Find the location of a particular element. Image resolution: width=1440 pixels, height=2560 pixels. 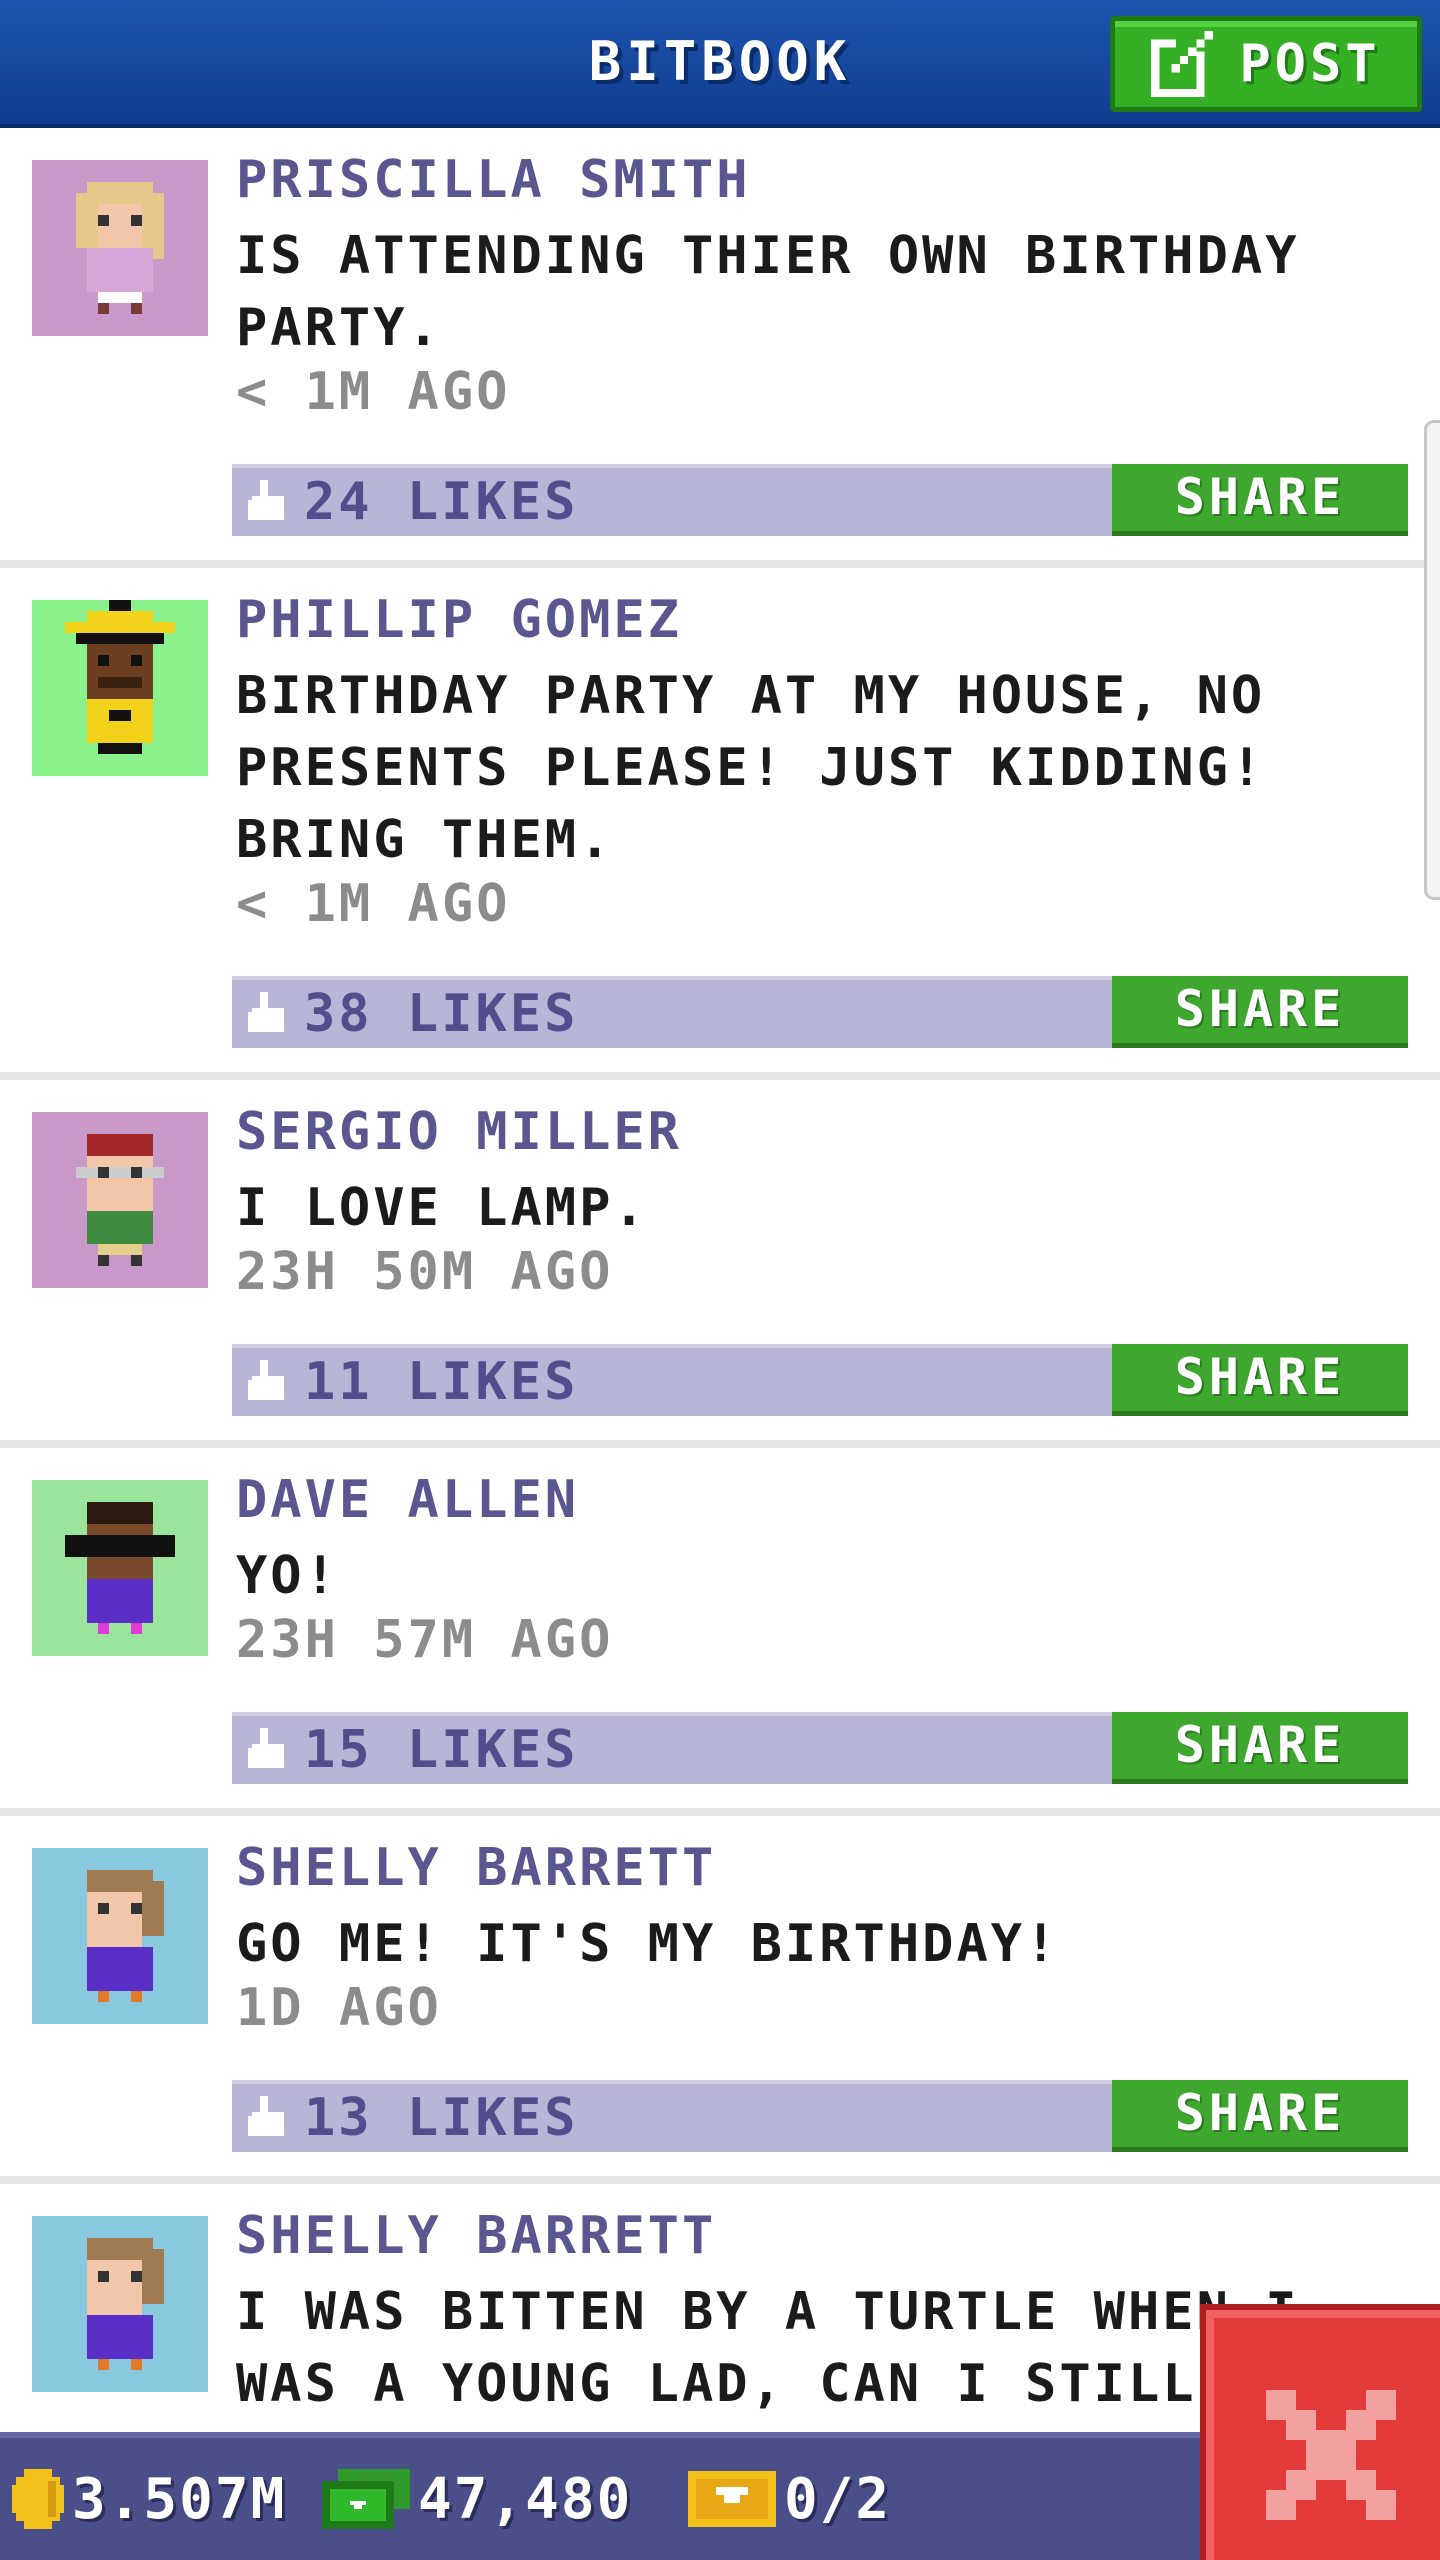

close-button is located at coordinates (1320, 2432).